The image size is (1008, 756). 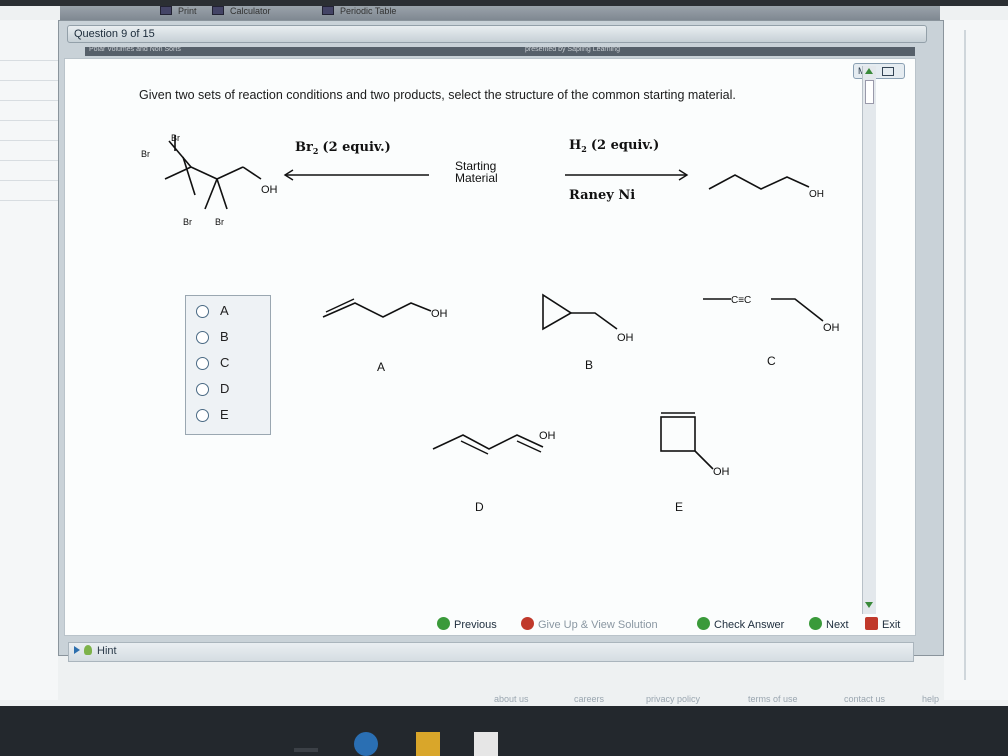 What do you see at coordinates (269, 190) in the screenshot?
I see `oh-label-left-product: OH` at bounding box center [269, 190].